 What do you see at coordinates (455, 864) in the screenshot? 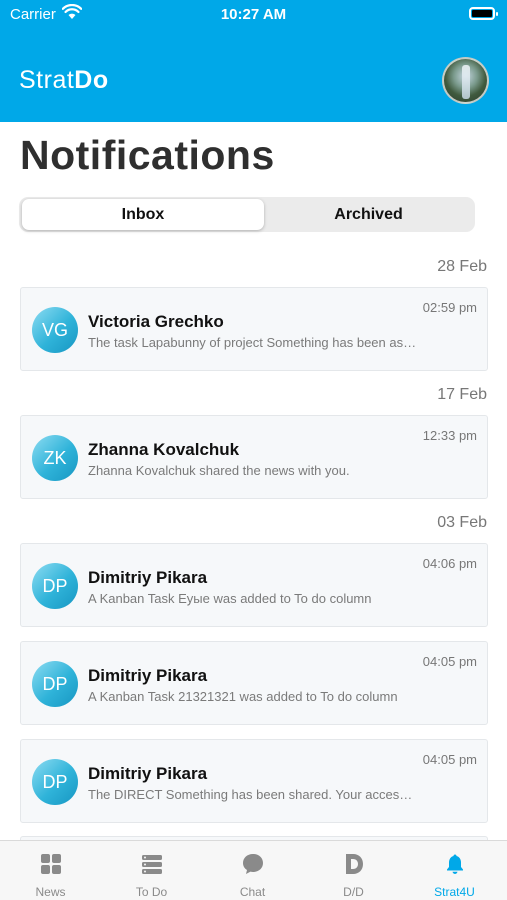
I see `bell-icon` at bounding box center [455, 864].